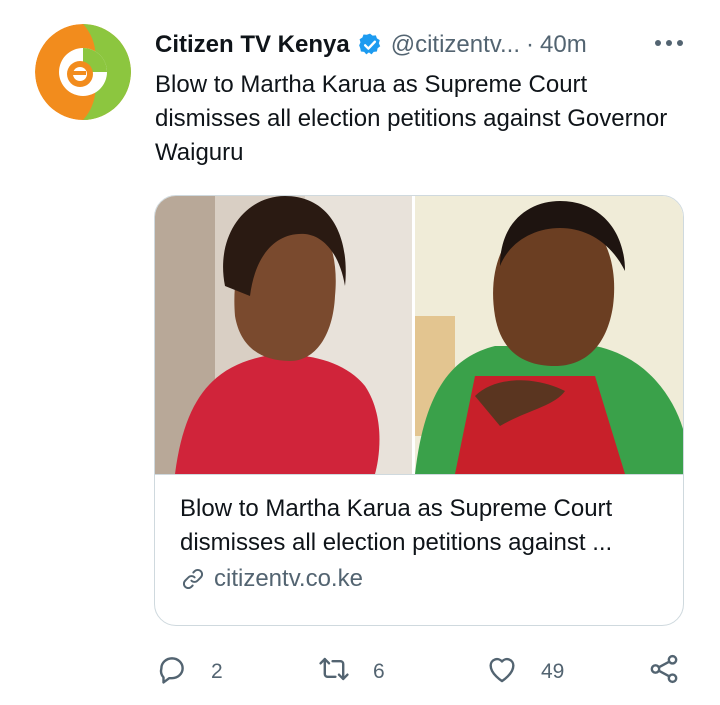  What do you see at coordinates (334, 672) in the screenshot?
I see `retweet-icon` at bounding box center [334, 672].